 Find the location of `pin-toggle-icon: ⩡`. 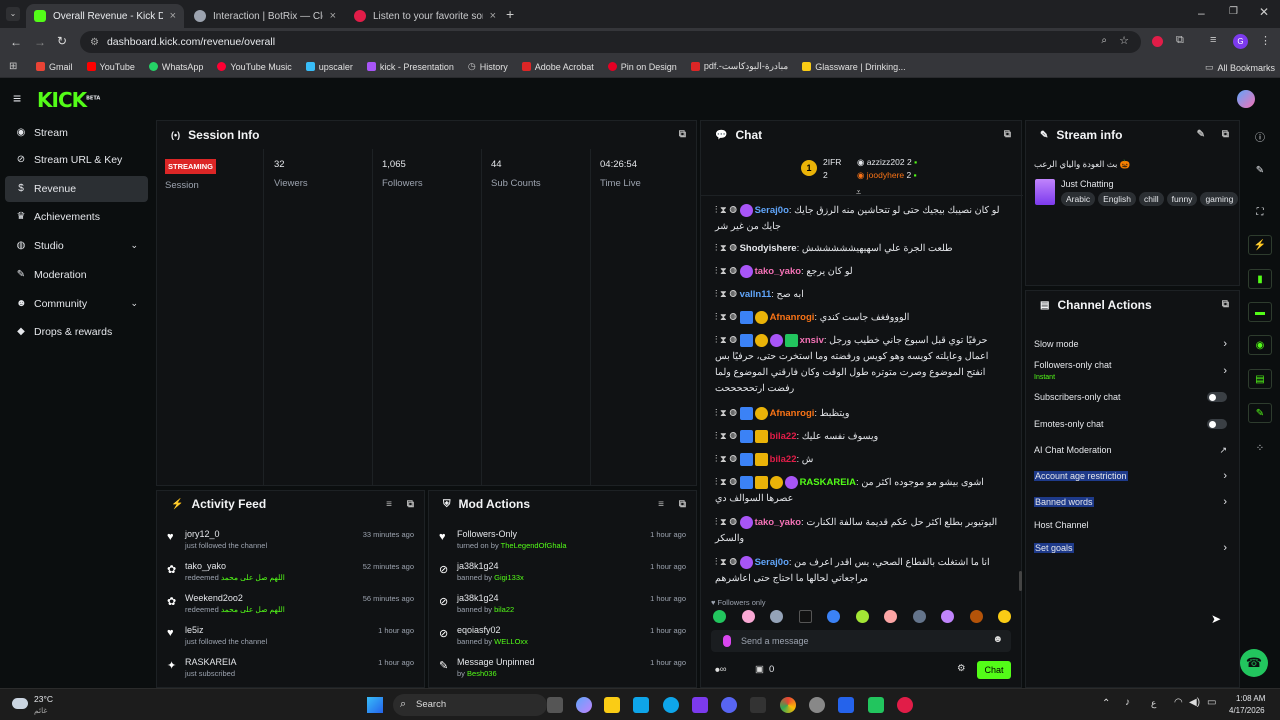

pin-toggle-icon: ⩡ is located at coordinates (858, 192).